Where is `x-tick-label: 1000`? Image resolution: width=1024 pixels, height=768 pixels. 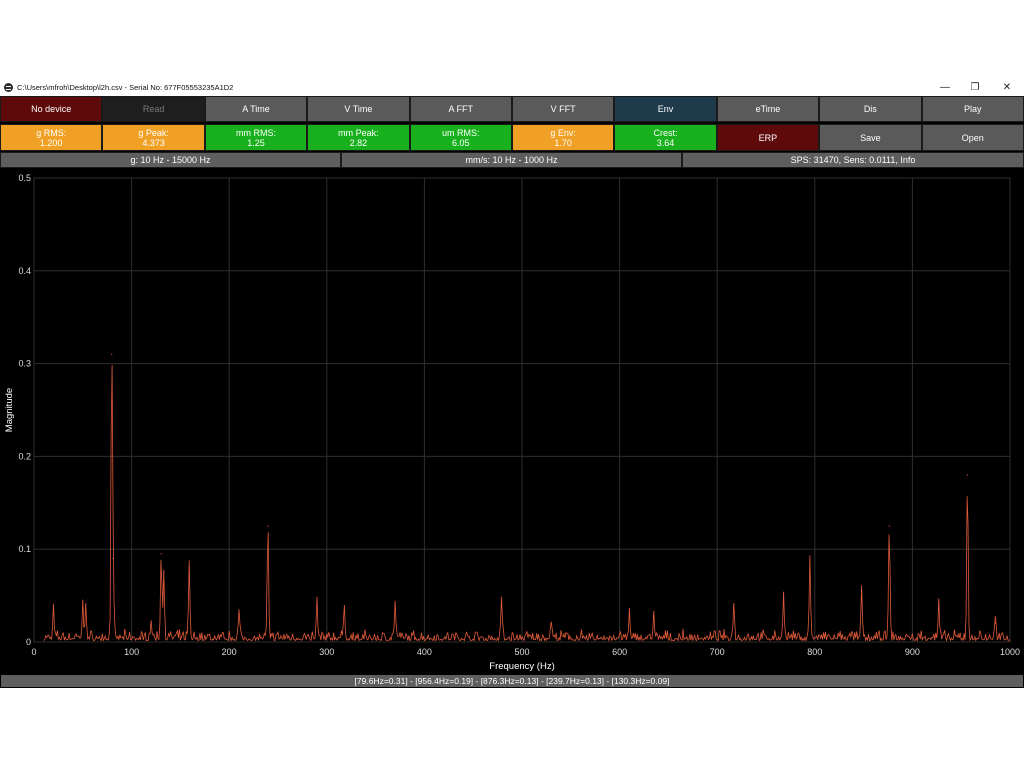
x-tick-label: 1000 is located at coordinates (1010, 652).